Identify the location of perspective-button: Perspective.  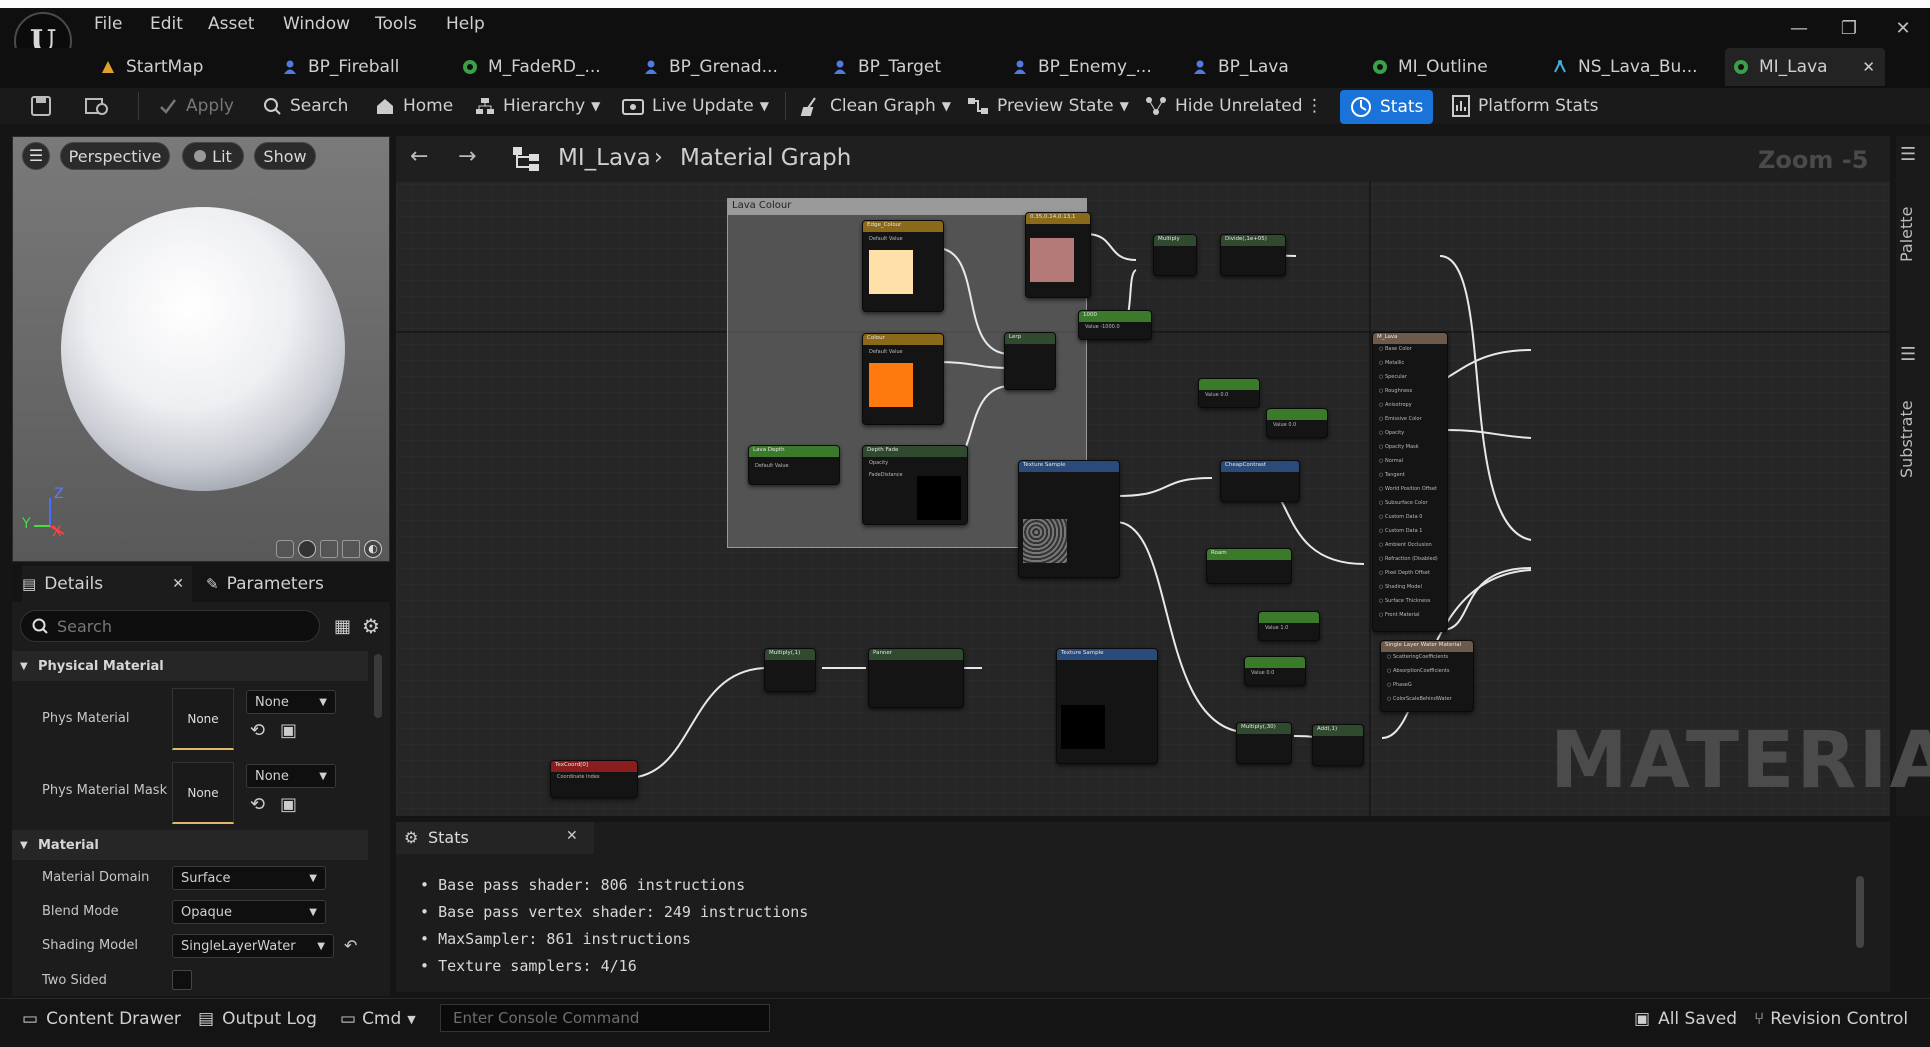
(115, 156).